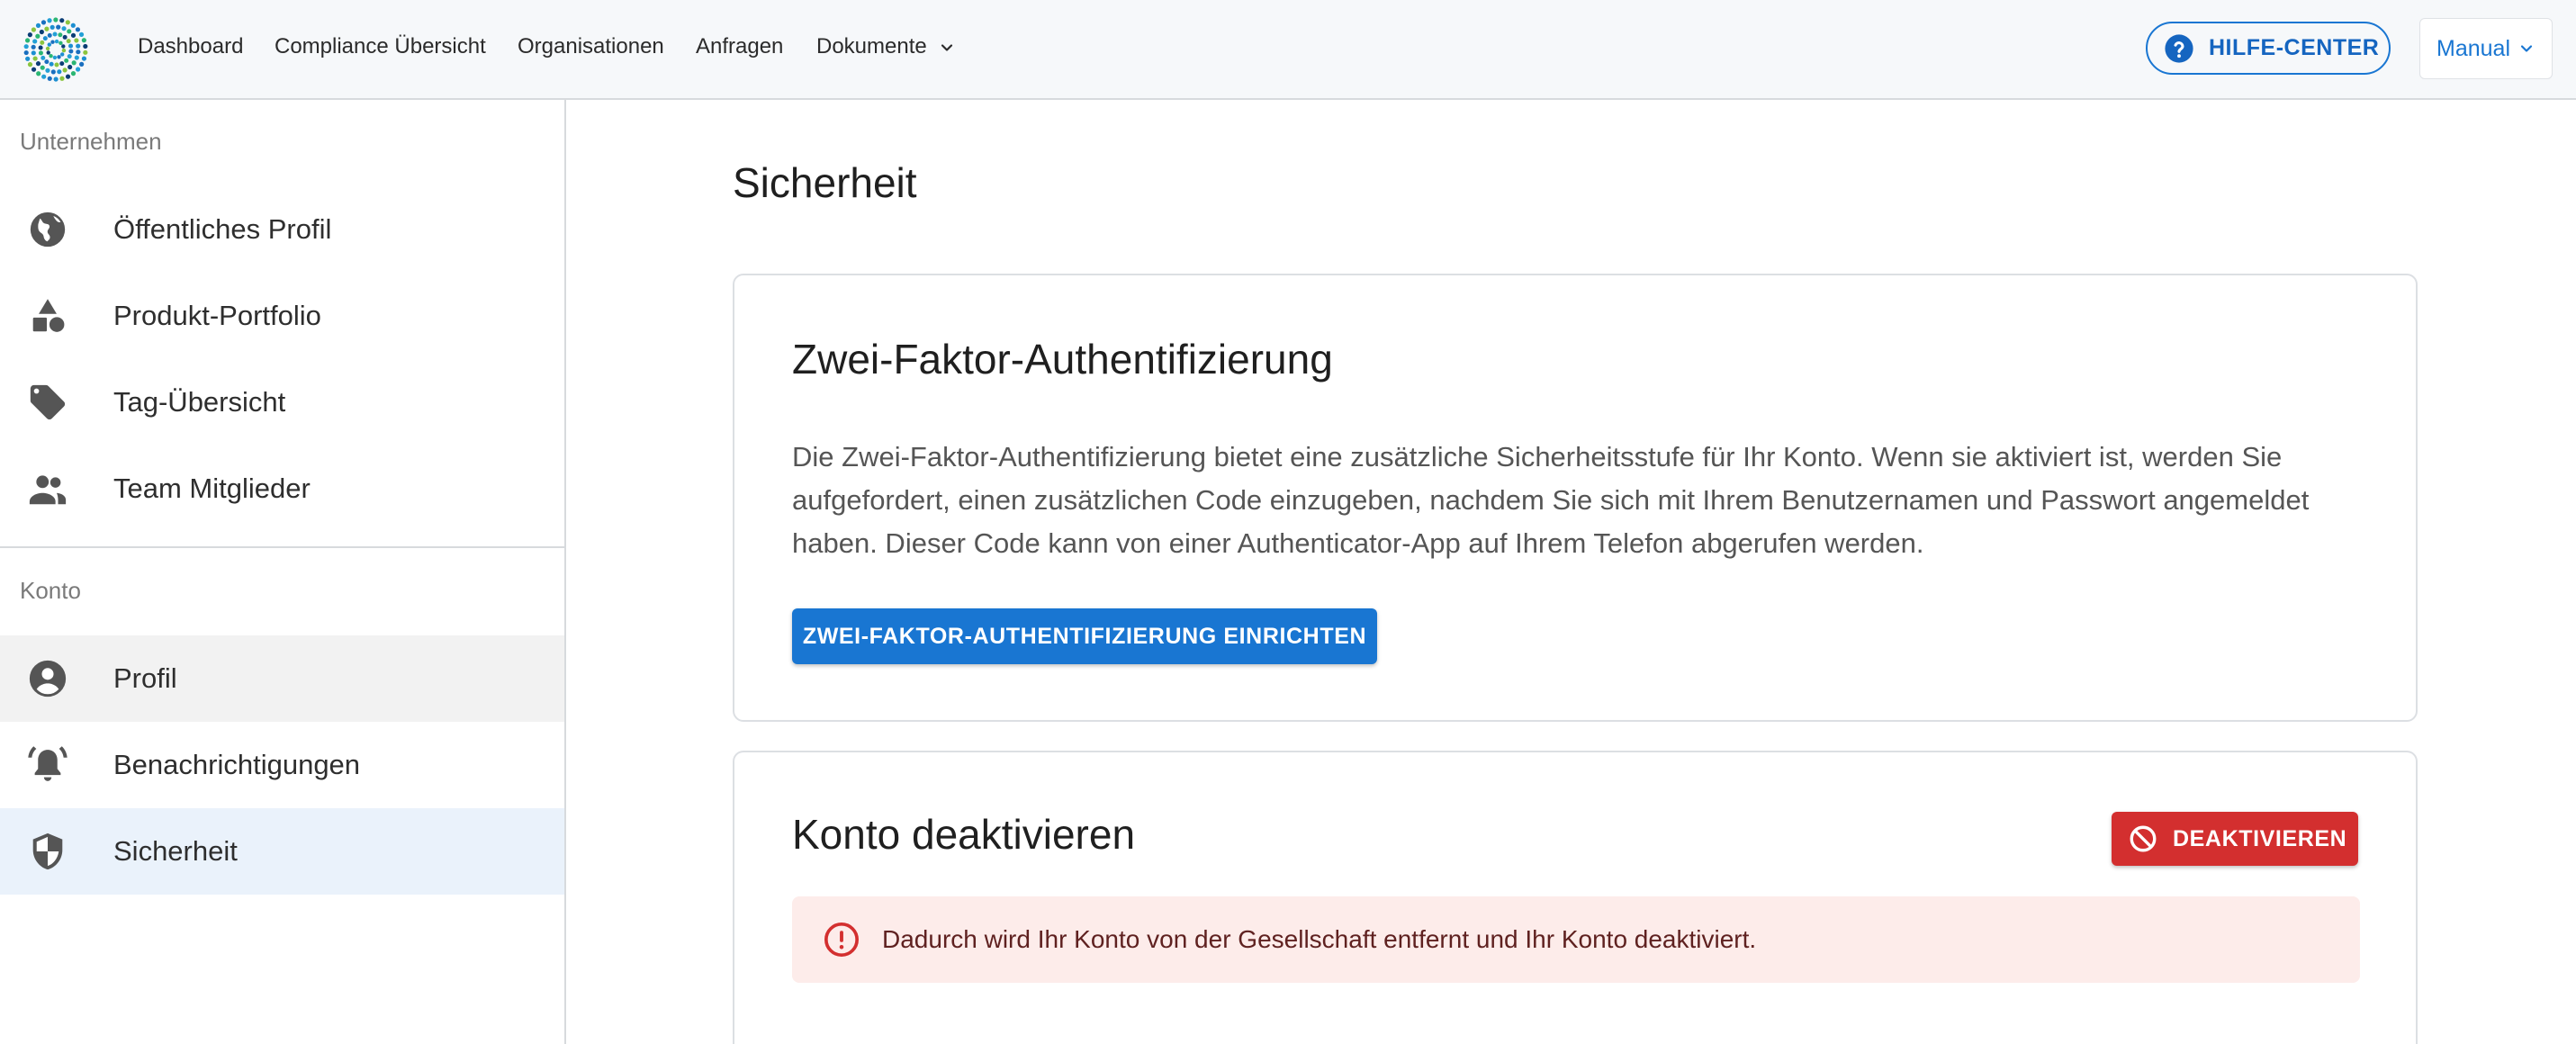 Image resolution: width=2576 pixels, height=1044 pixels. I want to click on deactivate-button-label: DEAKTIVIEREN, so click(2260, 838).